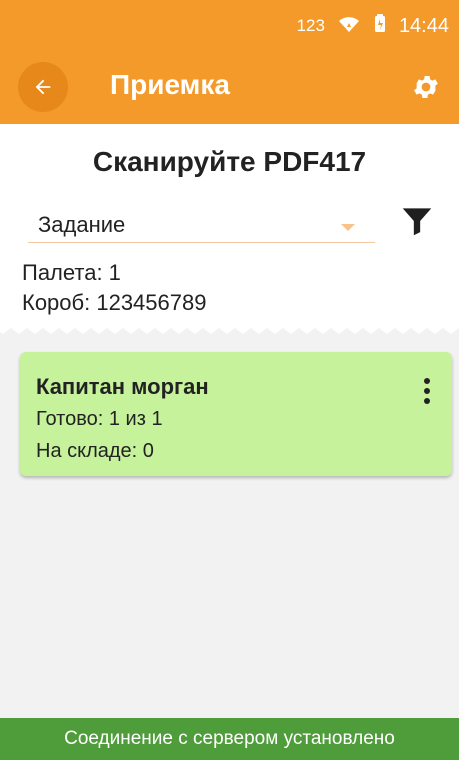  I want to click on battery-icon, so click(380, 26).